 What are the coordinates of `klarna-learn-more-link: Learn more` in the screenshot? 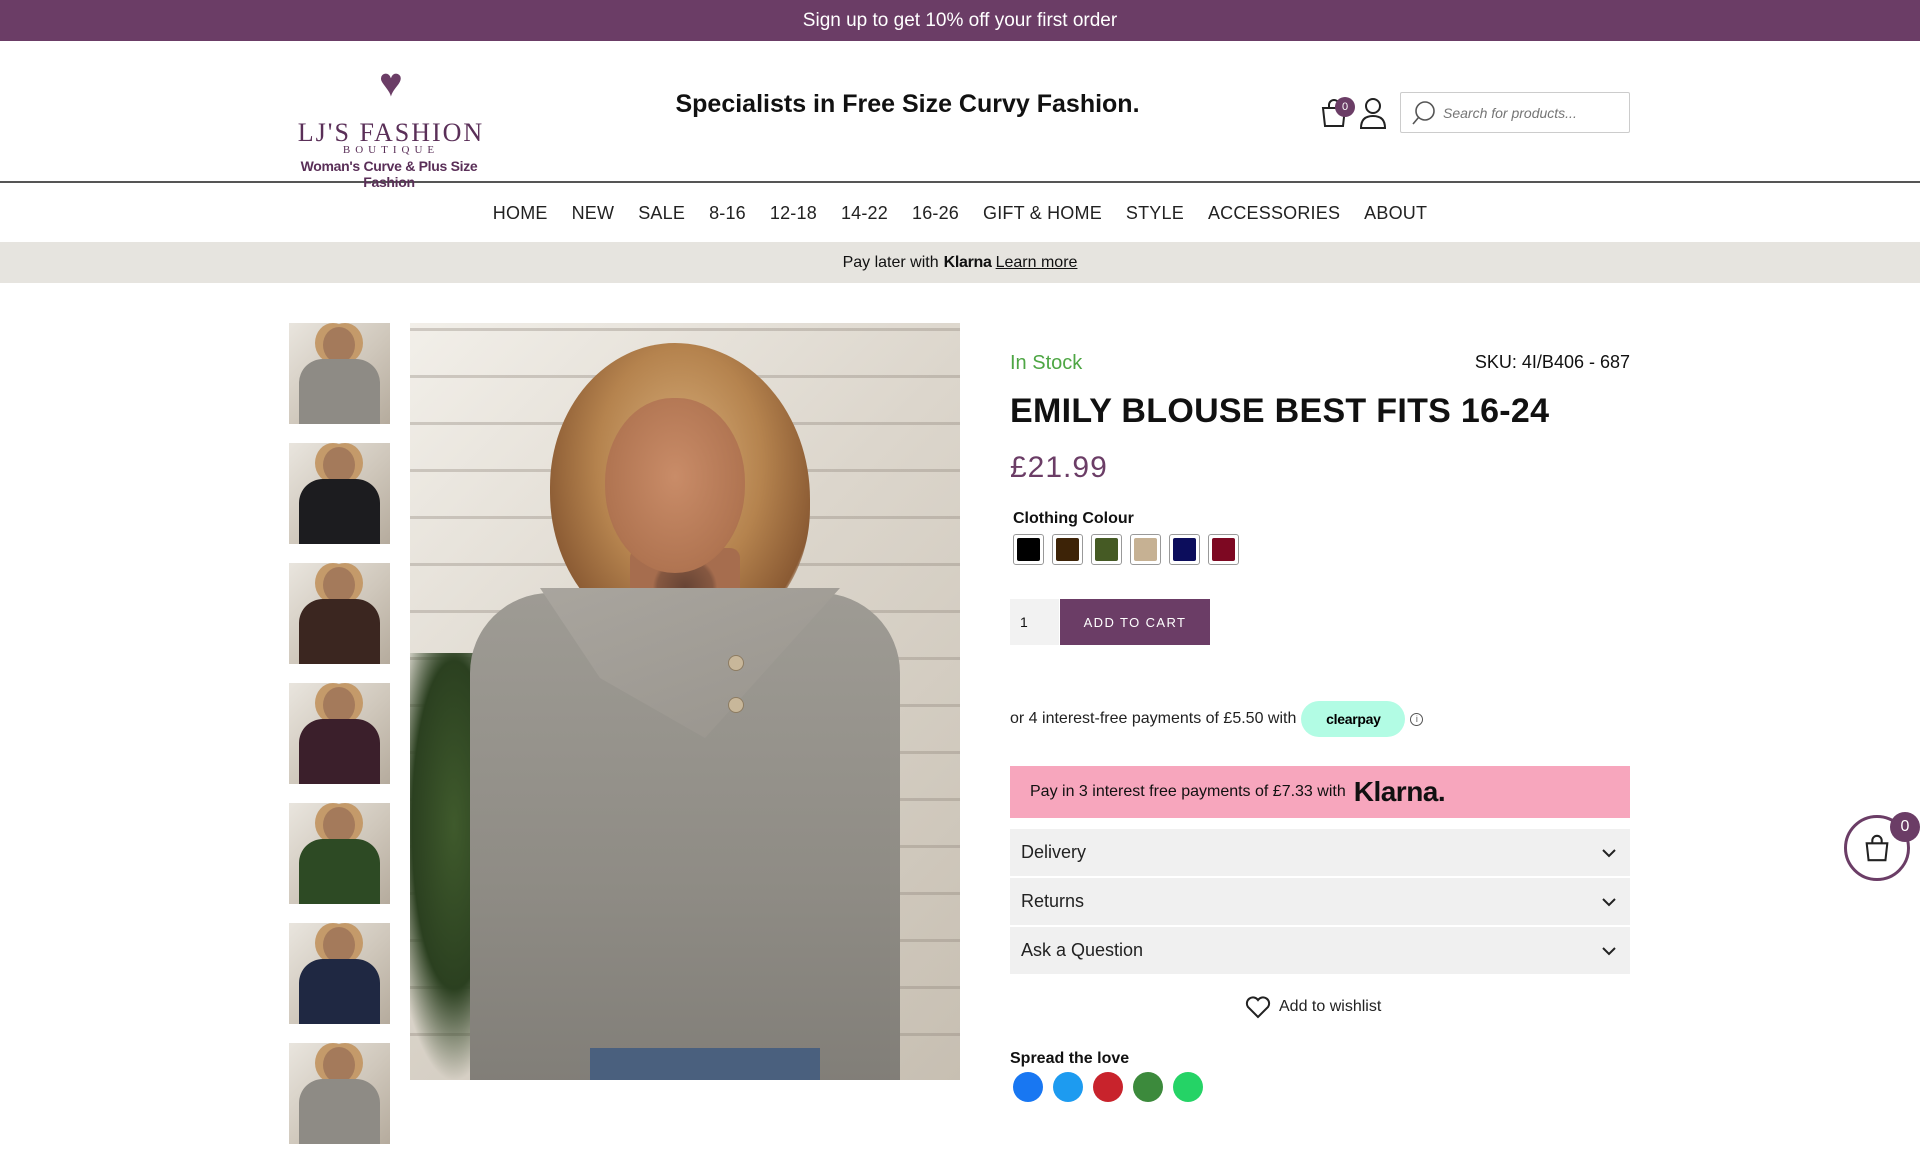 It's located at (1037, 263).